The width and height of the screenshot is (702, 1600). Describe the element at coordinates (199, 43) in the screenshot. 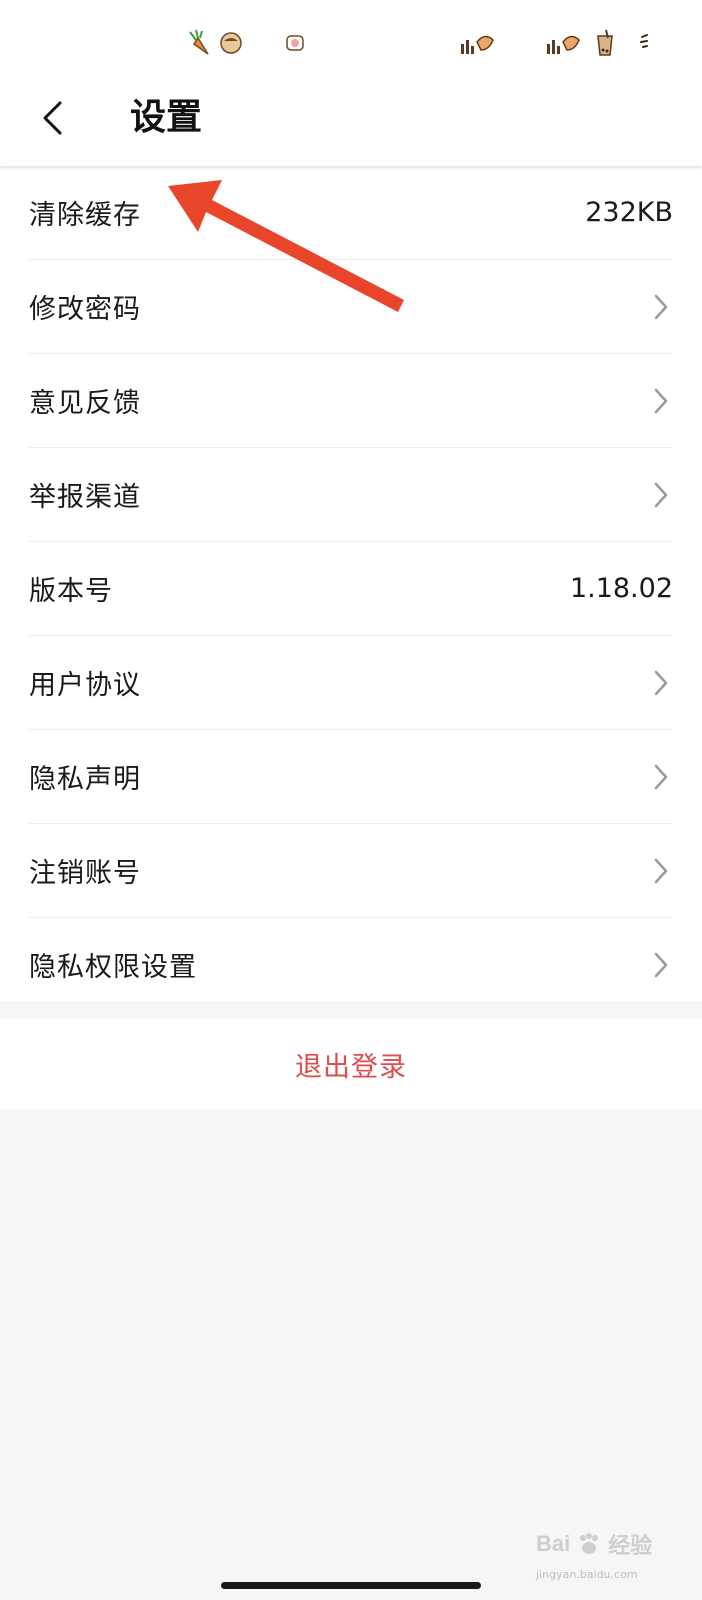

I see `carrot-icon` at that location.